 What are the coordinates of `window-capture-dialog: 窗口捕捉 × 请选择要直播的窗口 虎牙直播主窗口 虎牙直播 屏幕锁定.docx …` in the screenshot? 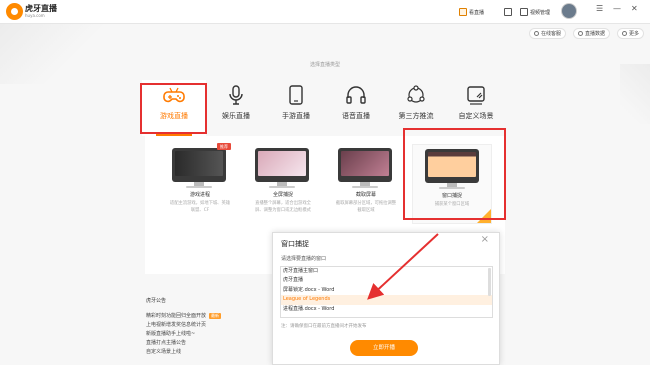 It's located at (386, 298).